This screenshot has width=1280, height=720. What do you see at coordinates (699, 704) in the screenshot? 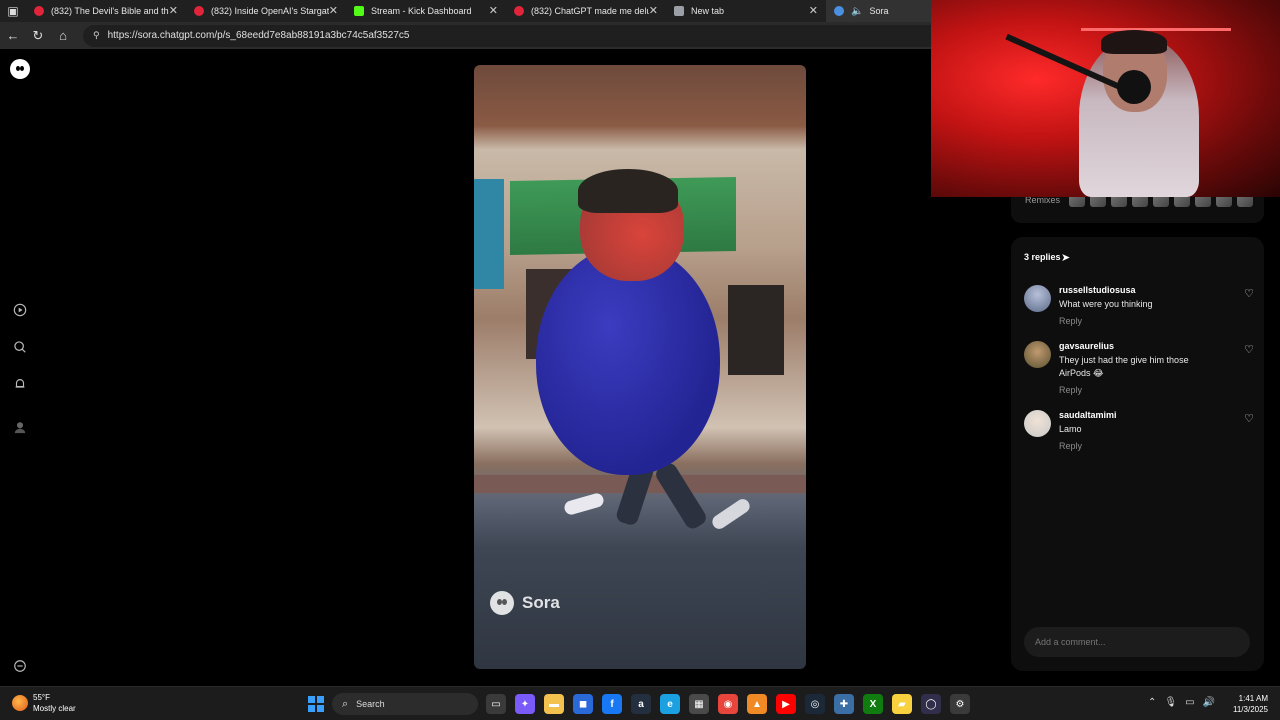
I see `calculator-icon: ▦` at bounding box center [699, 704].